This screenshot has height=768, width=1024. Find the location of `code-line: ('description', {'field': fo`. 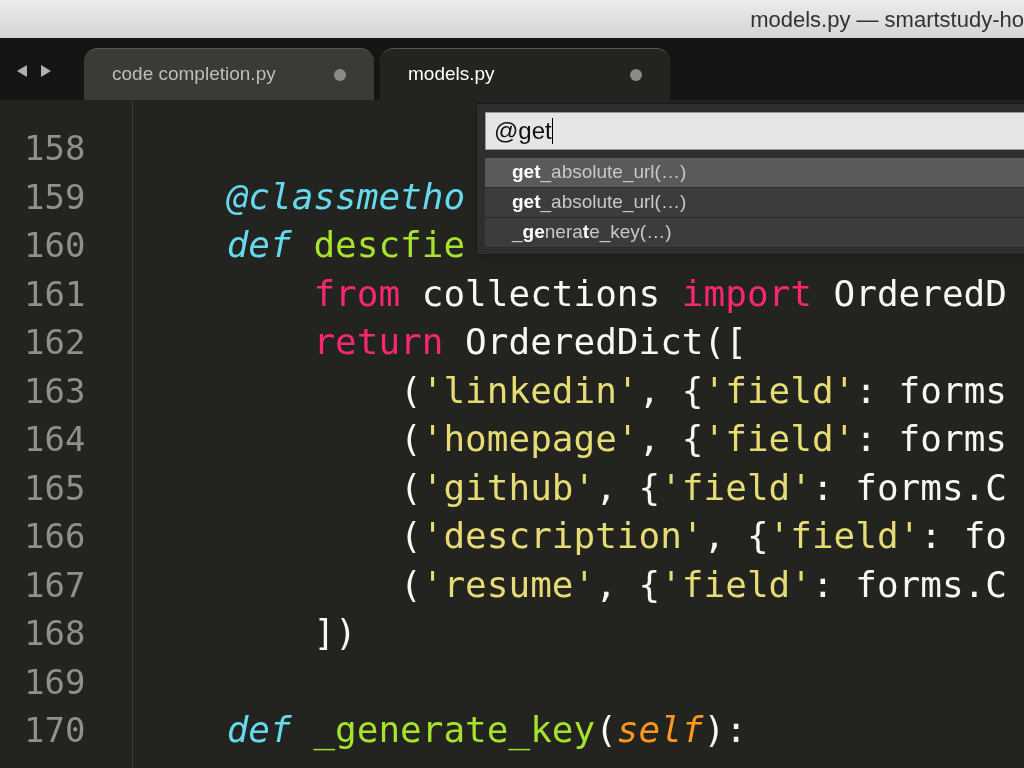

code-line: ('description', {'field': fo is located at coordinates (703, 536).